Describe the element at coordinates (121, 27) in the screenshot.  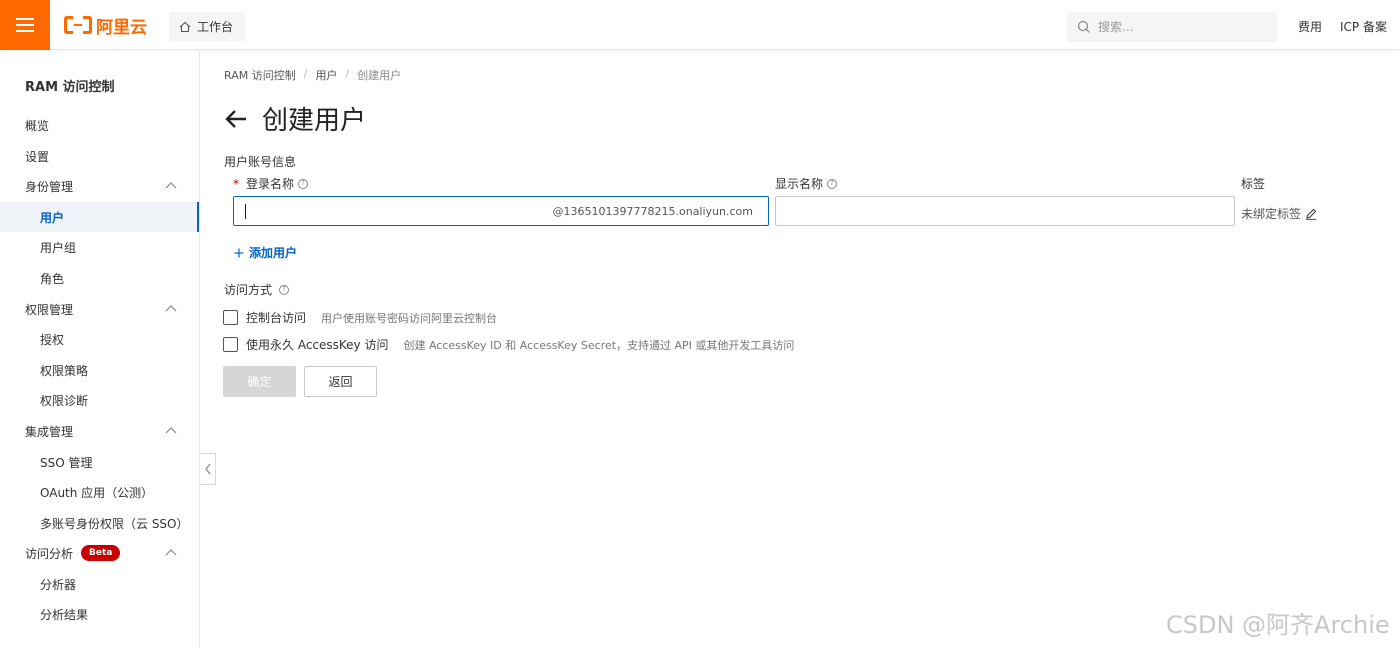
I see `logo-text: 阿里云` at that location.